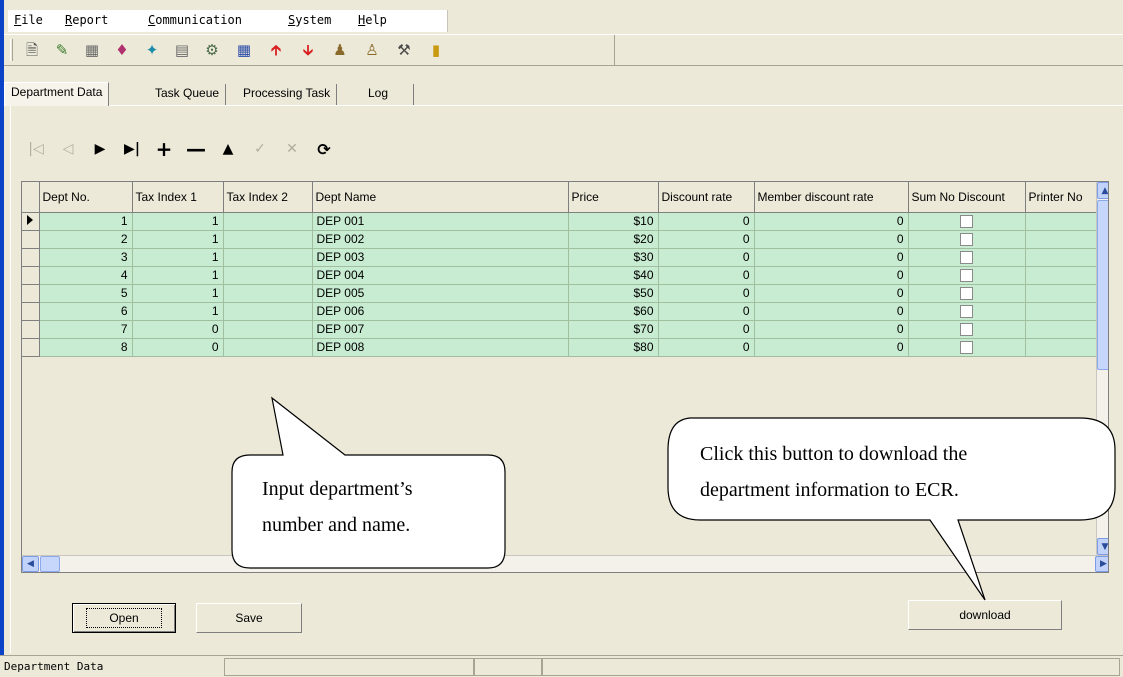 The width and height of the screenshot is (1123, 677). I want to click on users-group-icon: ♙, so click(372, 50).